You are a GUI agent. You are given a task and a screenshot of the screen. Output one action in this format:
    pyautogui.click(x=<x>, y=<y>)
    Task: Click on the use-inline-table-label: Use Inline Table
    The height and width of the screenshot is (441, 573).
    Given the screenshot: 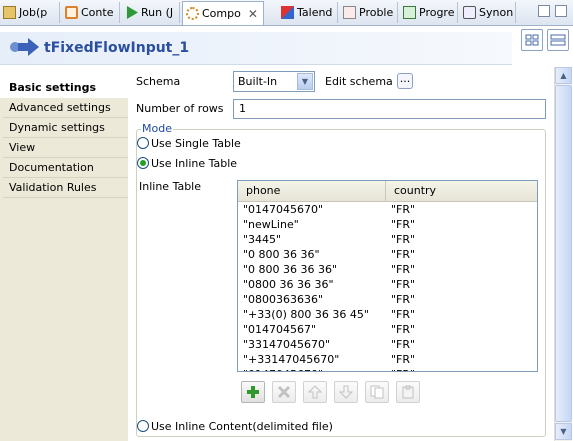 What is the action you would take?
    pyautogui.click(x=194, y=163)
    